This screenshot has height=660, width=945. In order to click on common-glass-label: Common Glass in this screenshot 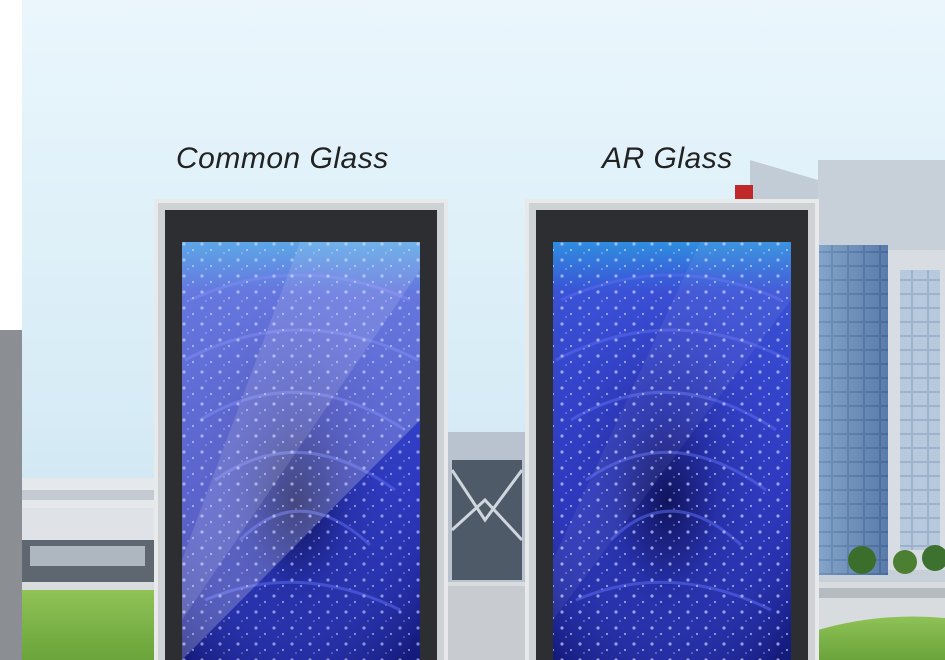, I will do `click(282, 158)`.